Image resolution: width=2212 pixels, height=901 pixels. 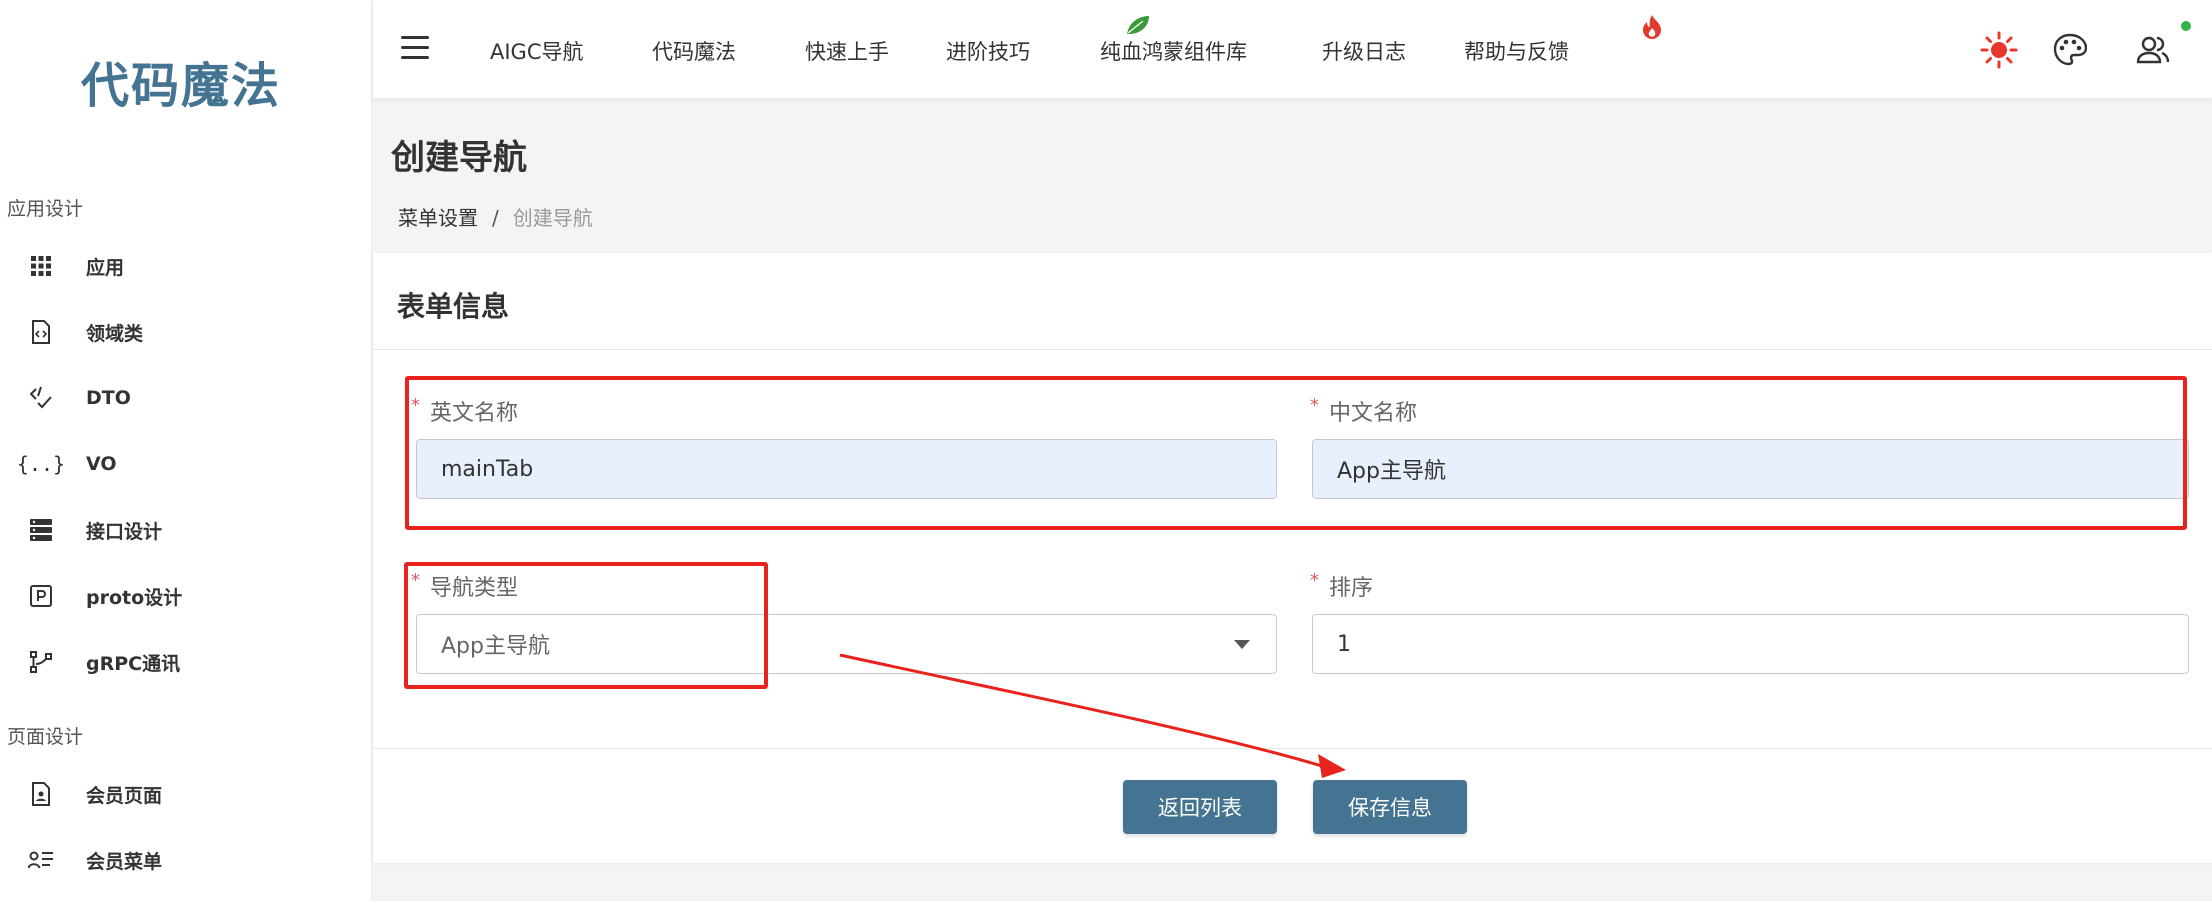 I want to click on breadcrumb-current: 创建导航, so click(x=552, y=218).